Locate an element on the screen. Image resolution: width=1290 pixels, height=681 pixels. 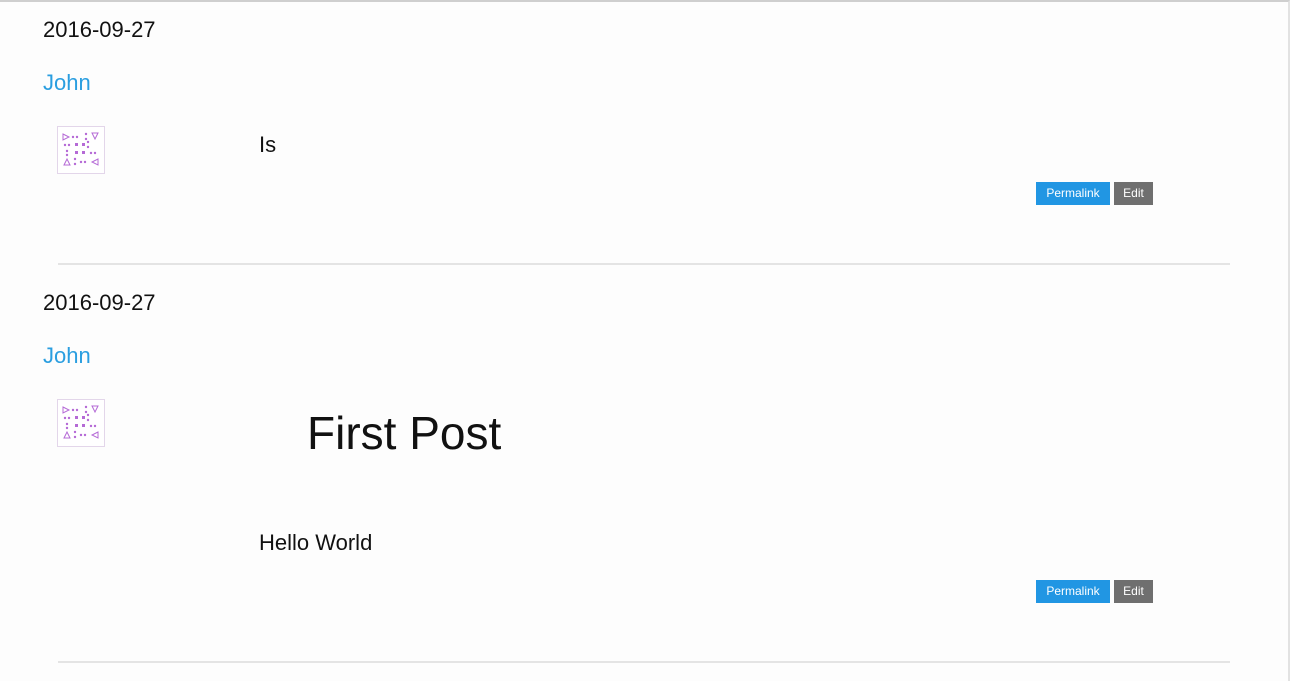
post-body: Is is located at coordinates (268, 144).